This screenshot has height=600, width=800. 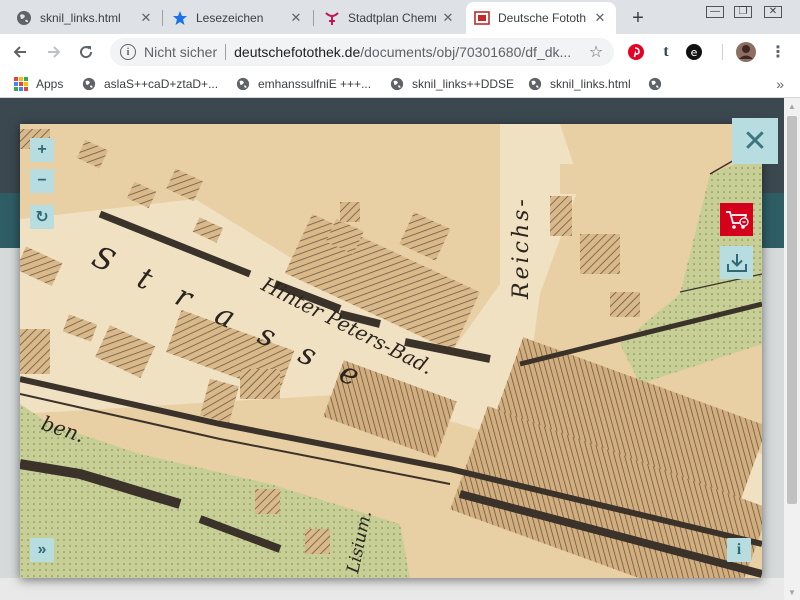 What do you see at coordinates (180, 52) in the screenshot?
I see `security-label: Nicht sicher` at bounding box center [180, 52].